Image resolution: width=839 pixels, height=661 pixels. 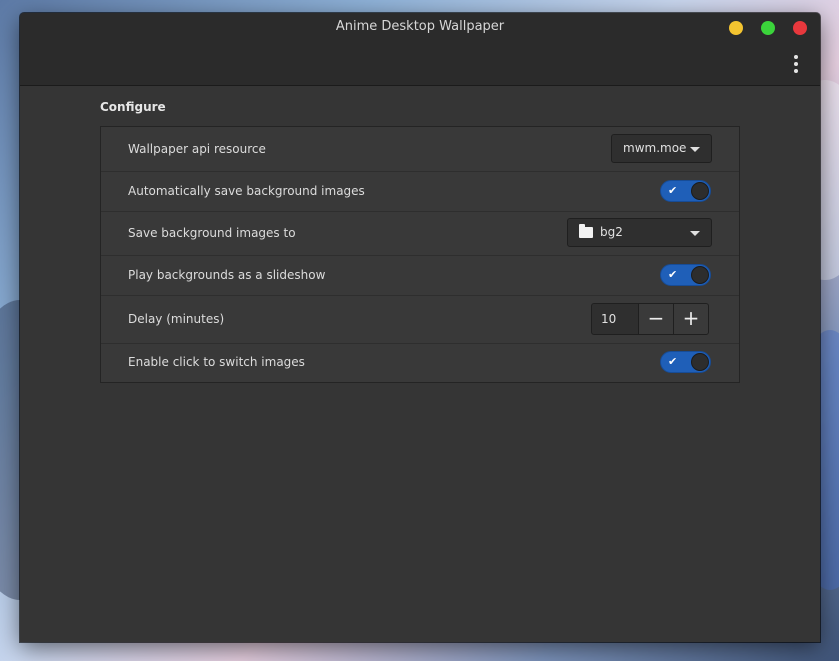 I want to click on settings-row-click-switch: Enable click to switch images ✔, so click(x=420, y=362).